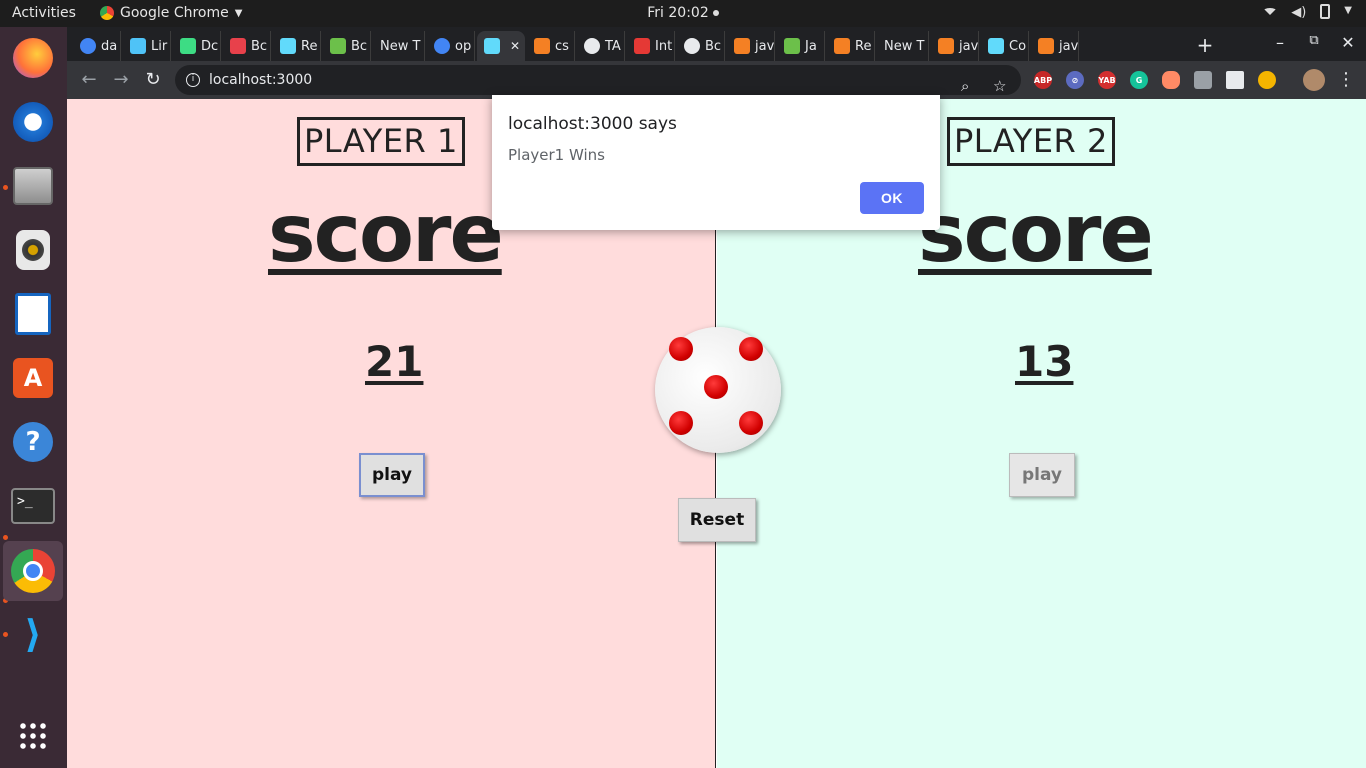 This screenshot has height=768, width=1366. I want to click on browser-tab: Dc, so click(197, 46).